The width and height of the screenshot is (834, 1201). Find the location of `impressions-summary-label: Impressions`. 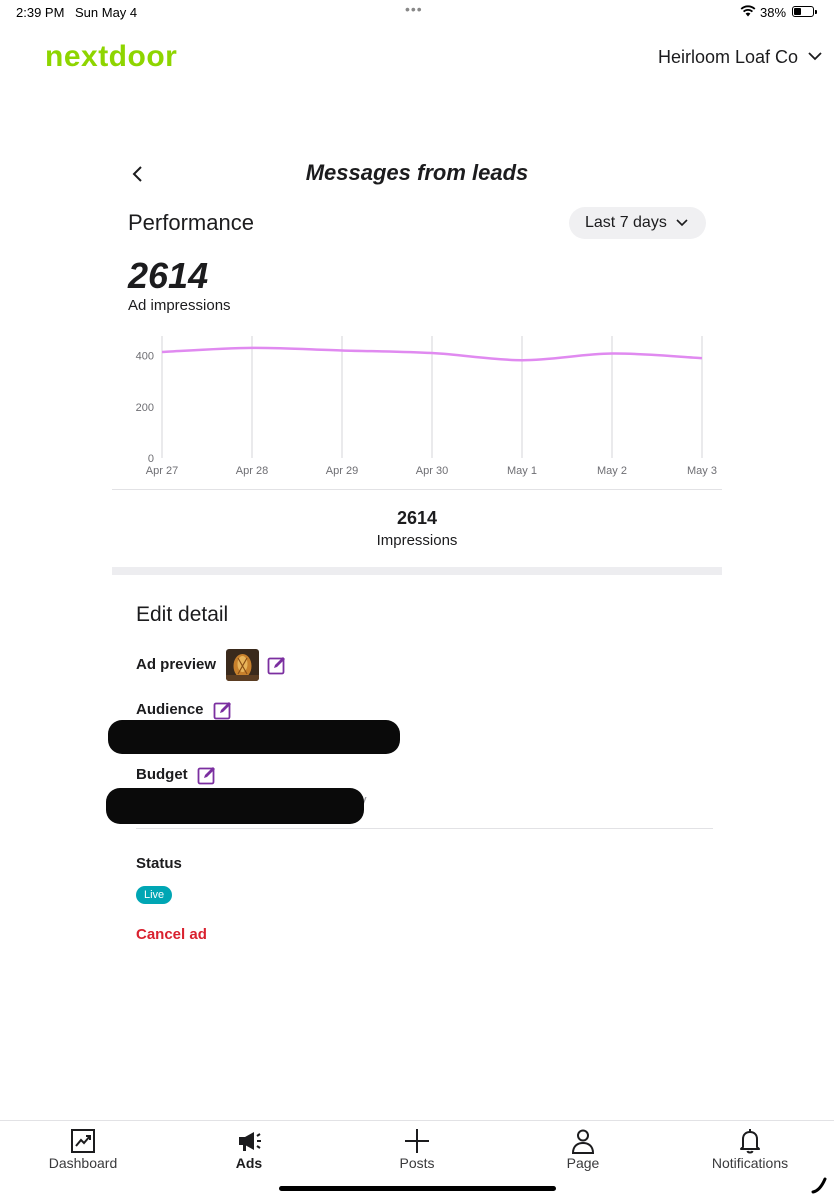

impressions-summary-label: Impressions is located at coordinates (417, 540).